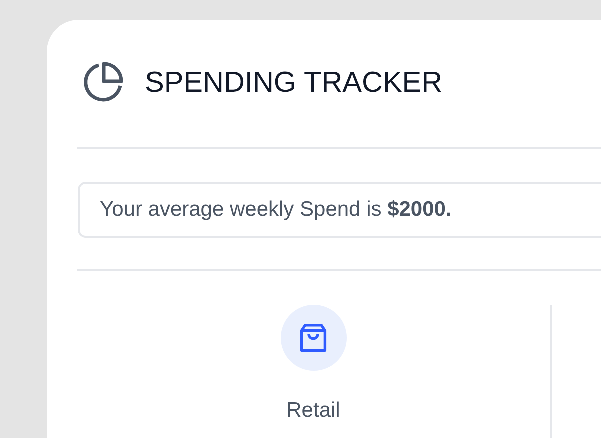  Describe the element at coordinates (339, 210) in the screenshot. I see `summary-banner: Your average weekly Spend is $2000.` at that location.